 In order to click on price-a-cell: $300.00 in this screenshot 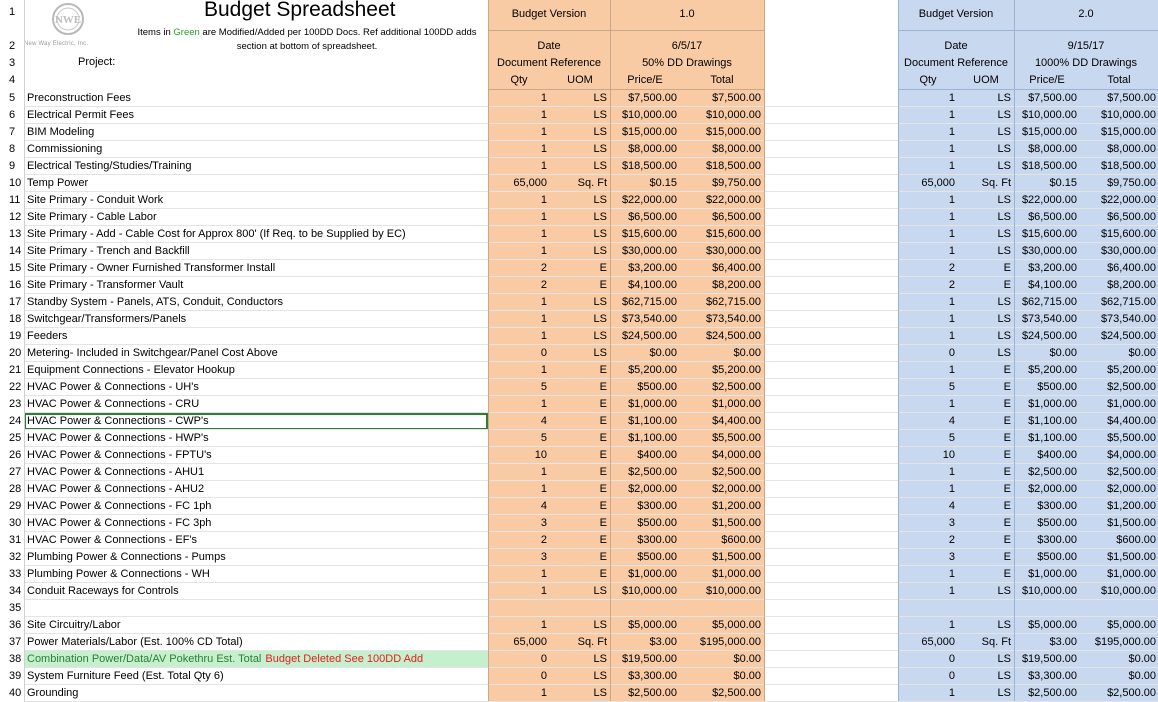, I will do `click(645, 540)`.